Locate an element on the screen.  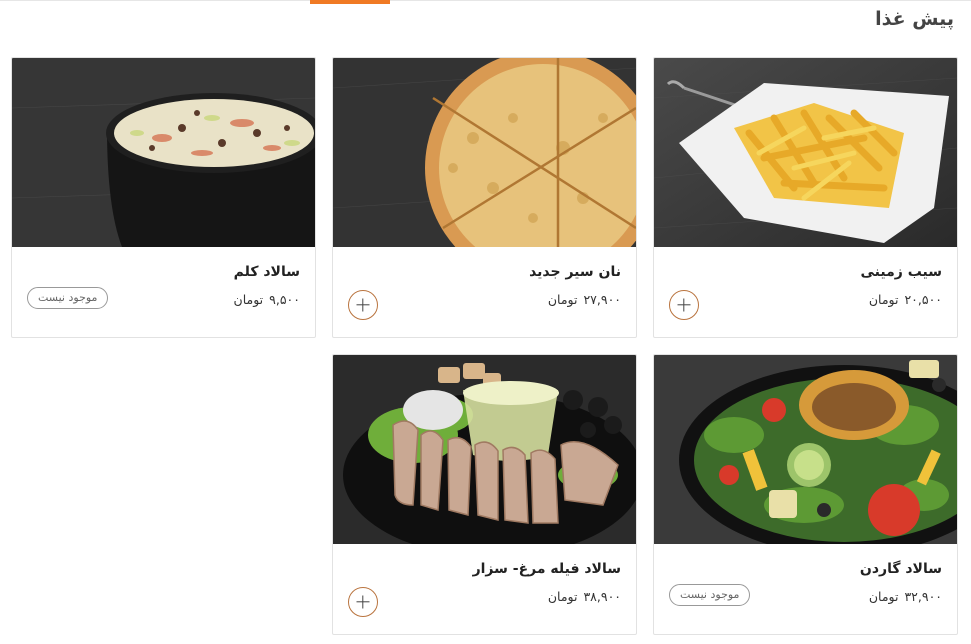
product-card-garden-salad: سالاد گاردن ۳۲,۹۰۰ تومان موجود نیست is located at coordinates (805, 494).